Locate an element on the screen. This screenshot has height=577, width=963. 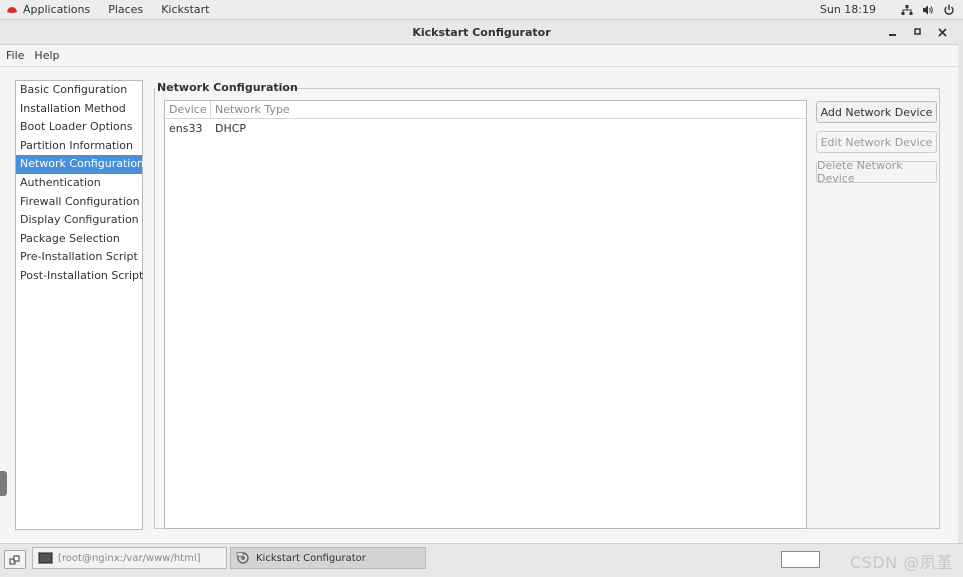
window-edge is located at coordinates (960, 294).